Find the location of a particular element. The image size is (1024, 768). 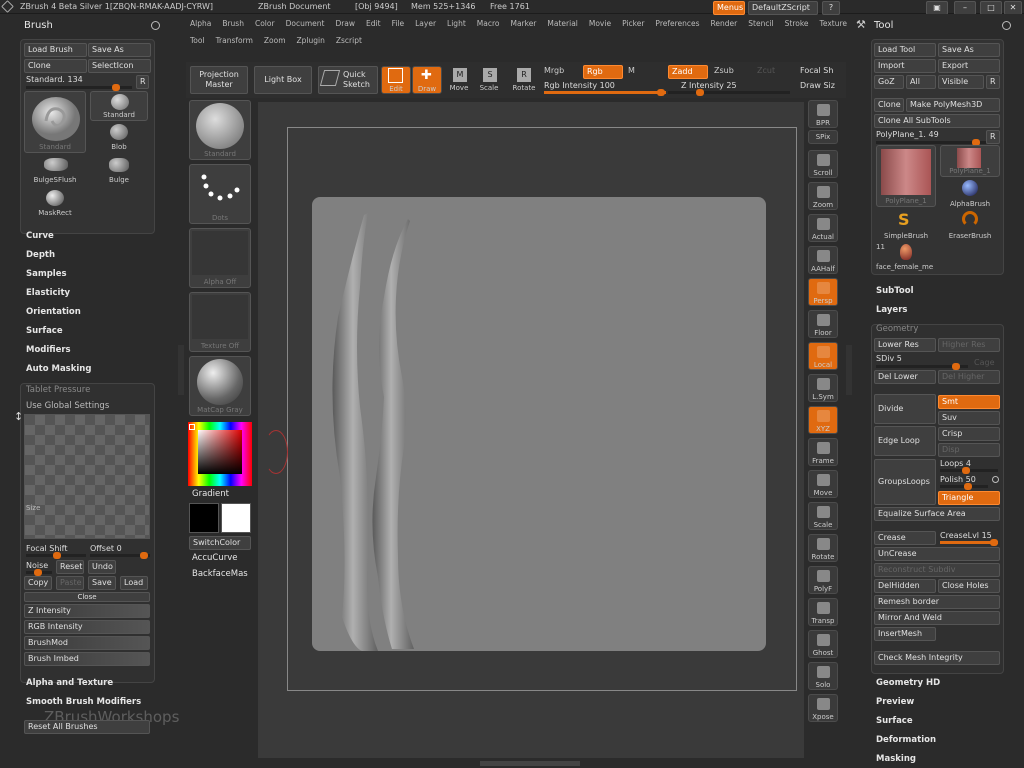

section-elasticity: Elasticity is located at coordinates (48, 293).